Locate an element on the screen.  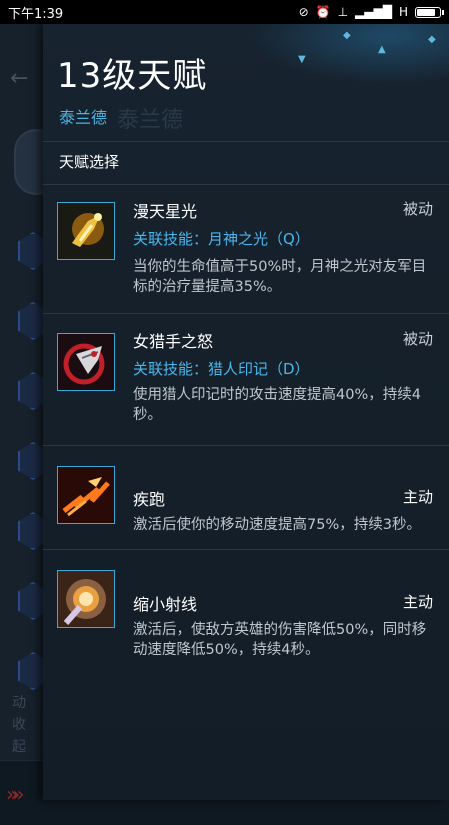
talent-description: 使用猎人印记时的攻击速度提高40%，持续4秒。 is located at coordinates (277, 405).